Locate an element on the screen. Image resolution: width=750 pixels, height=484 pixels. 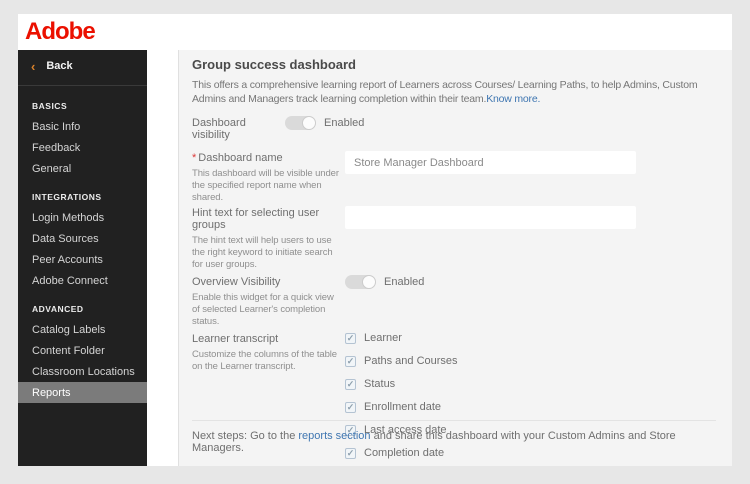
checkbox-label: Paths and Courses is located at coordinates (411, 361).